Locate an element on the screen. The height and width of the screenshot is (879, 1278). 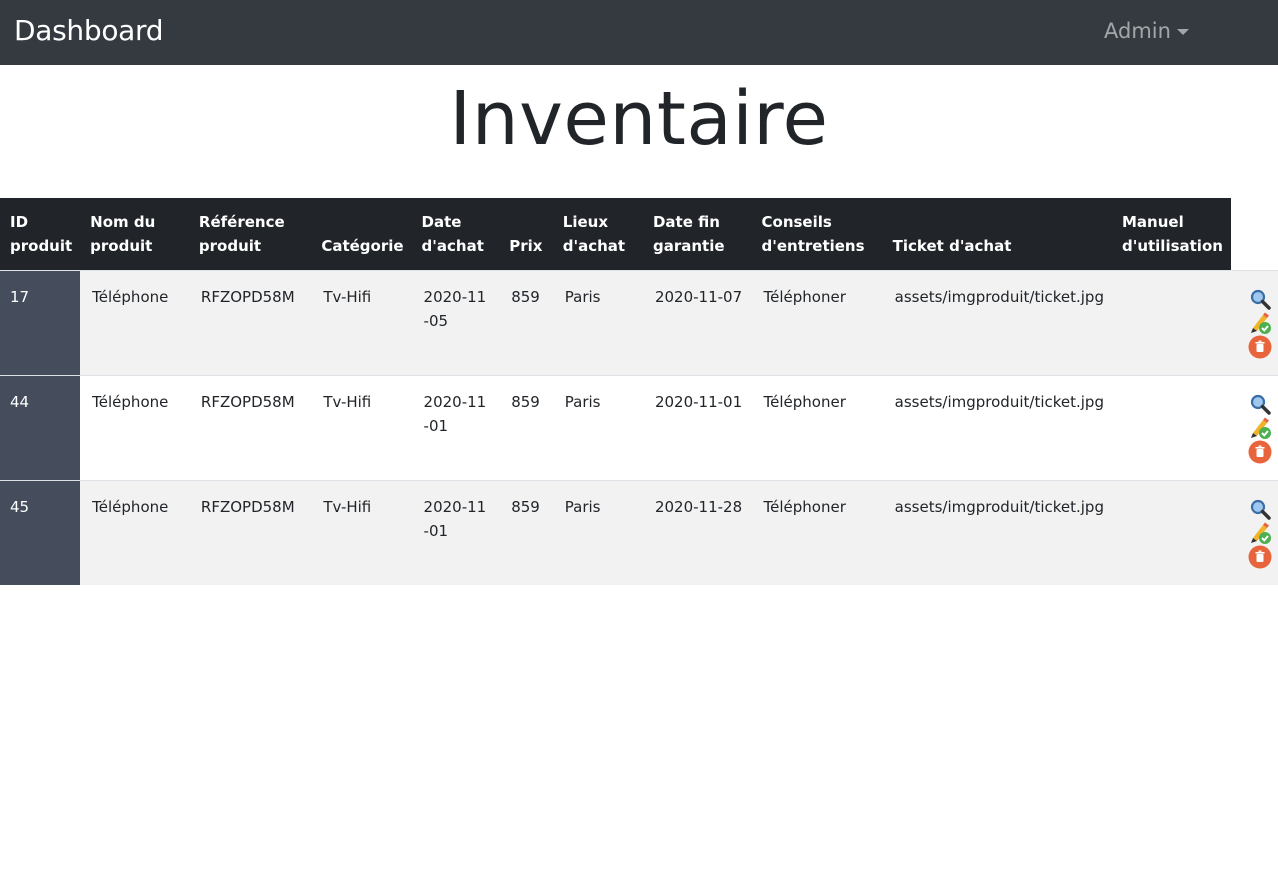
col-header-manual: Manuel d'utilisation is located at coordinates (1171, 234).